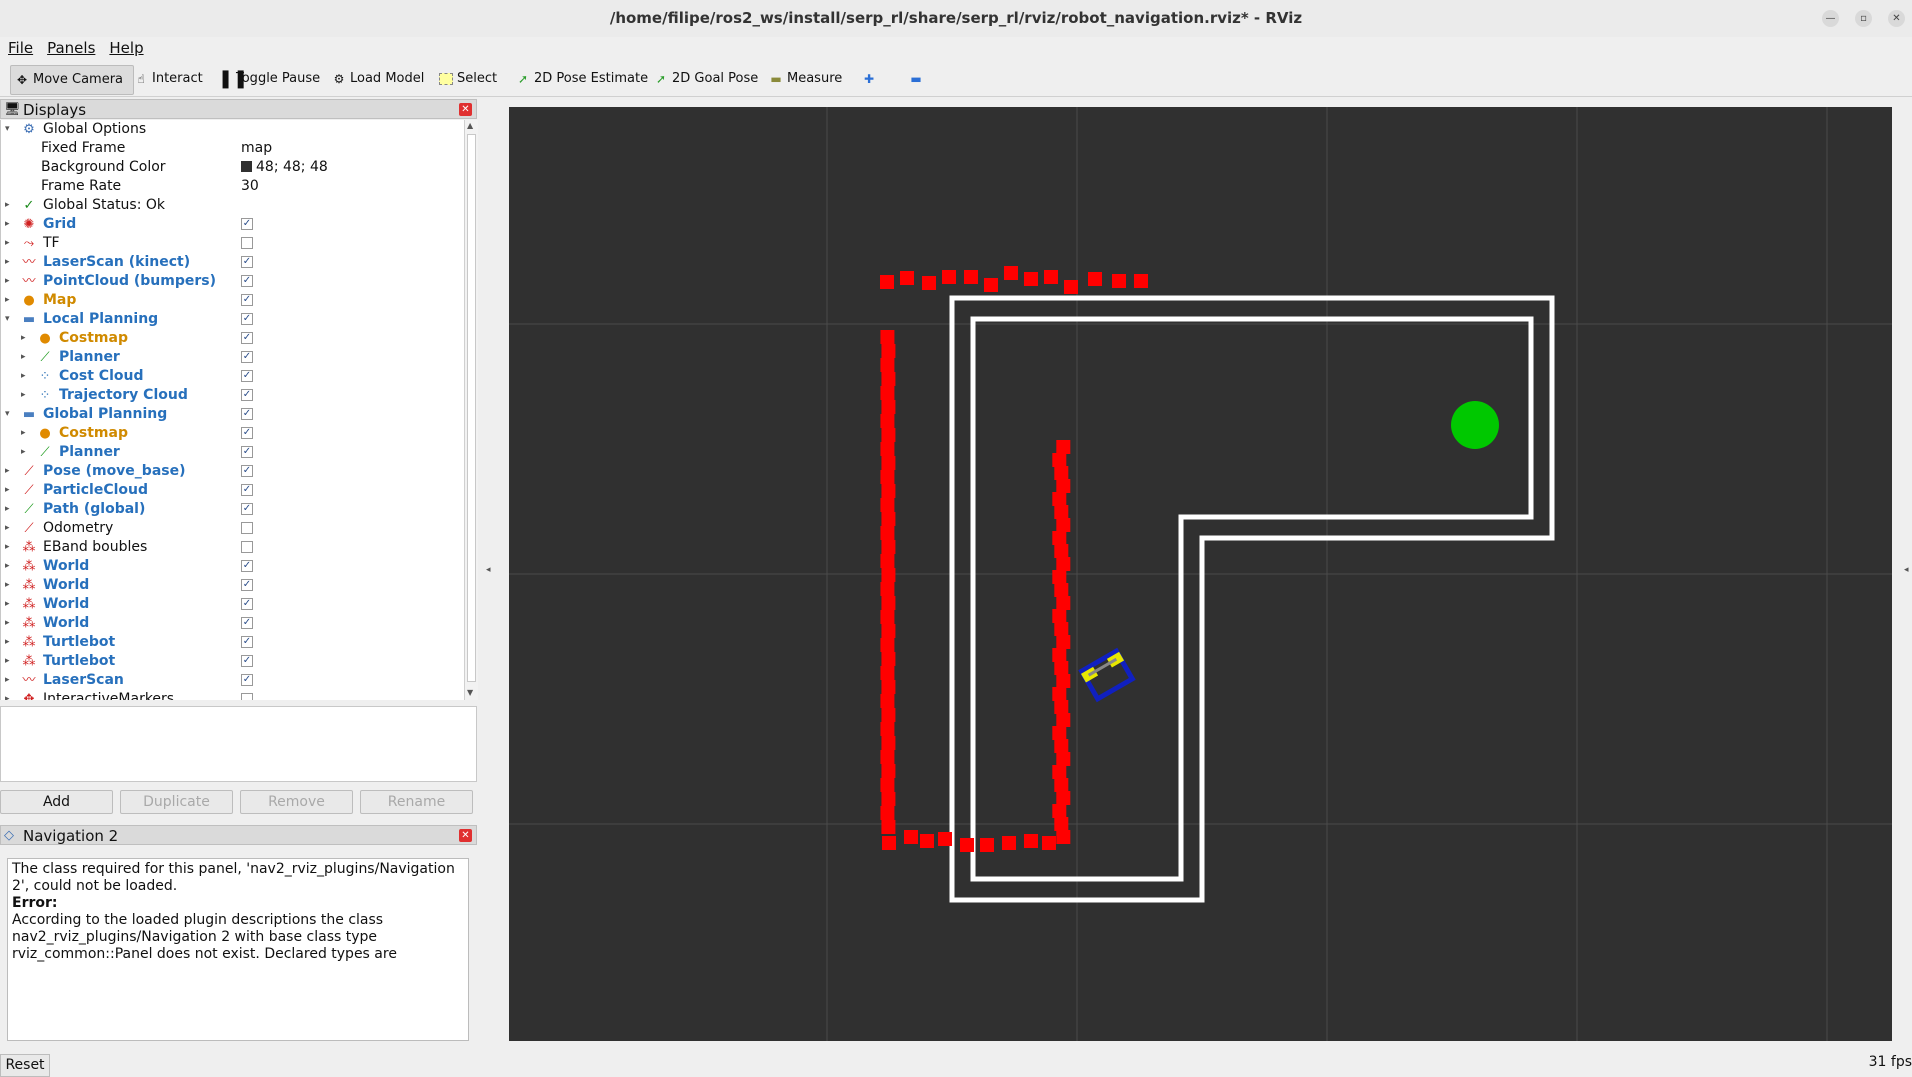 Image resolution: width=1912 pixels, height=1077 pixels. What do you see at coordinates (56, 802) in the screenshot?
I see `add-button: Add` at bounding box center [56, 802].